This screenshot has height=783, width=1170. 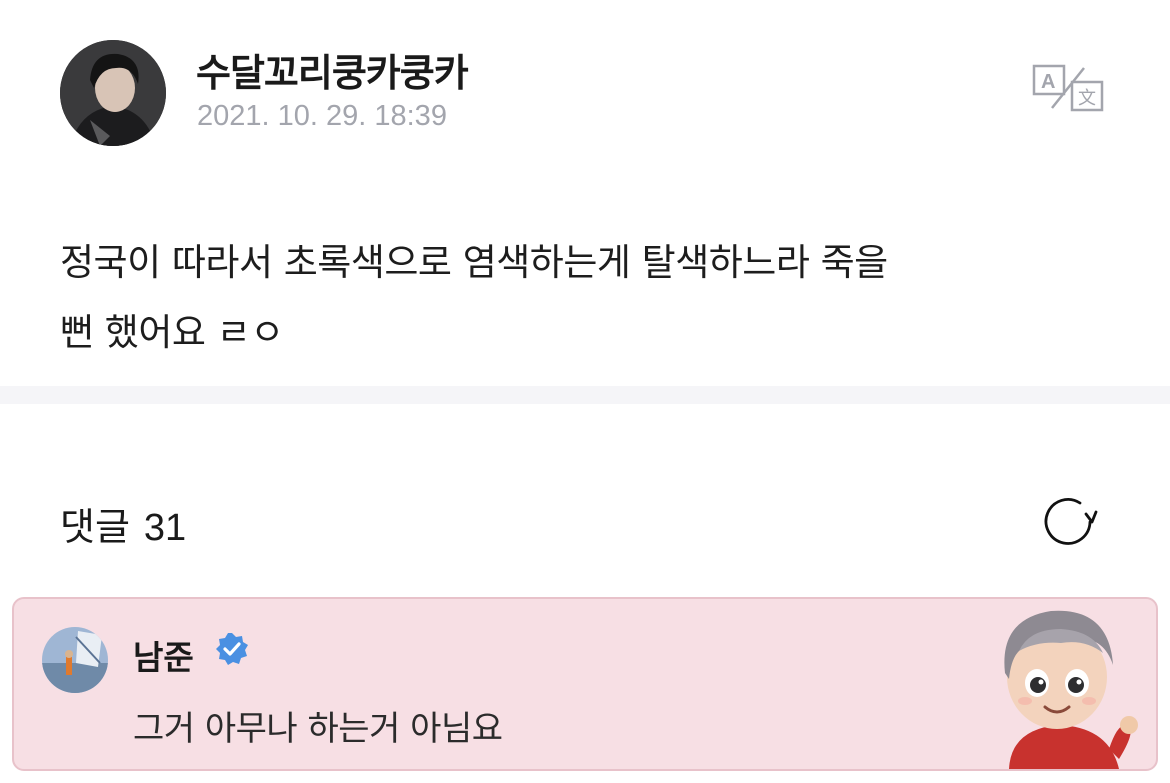 I want to click on comments-label: 댓글, so click(x=95, y=527).